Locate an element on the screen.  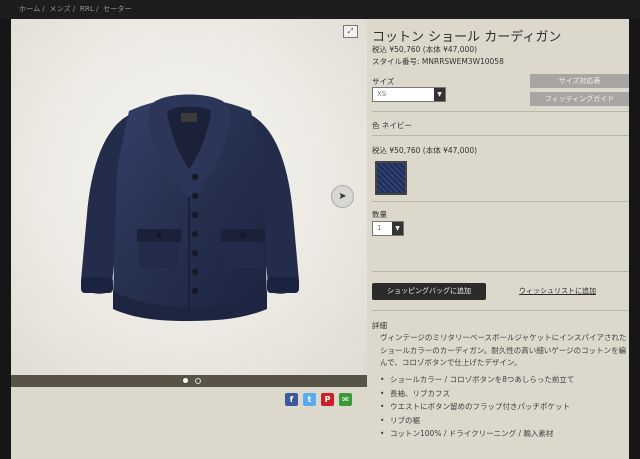
gallery-pagination is located at coordinates (189, 381).